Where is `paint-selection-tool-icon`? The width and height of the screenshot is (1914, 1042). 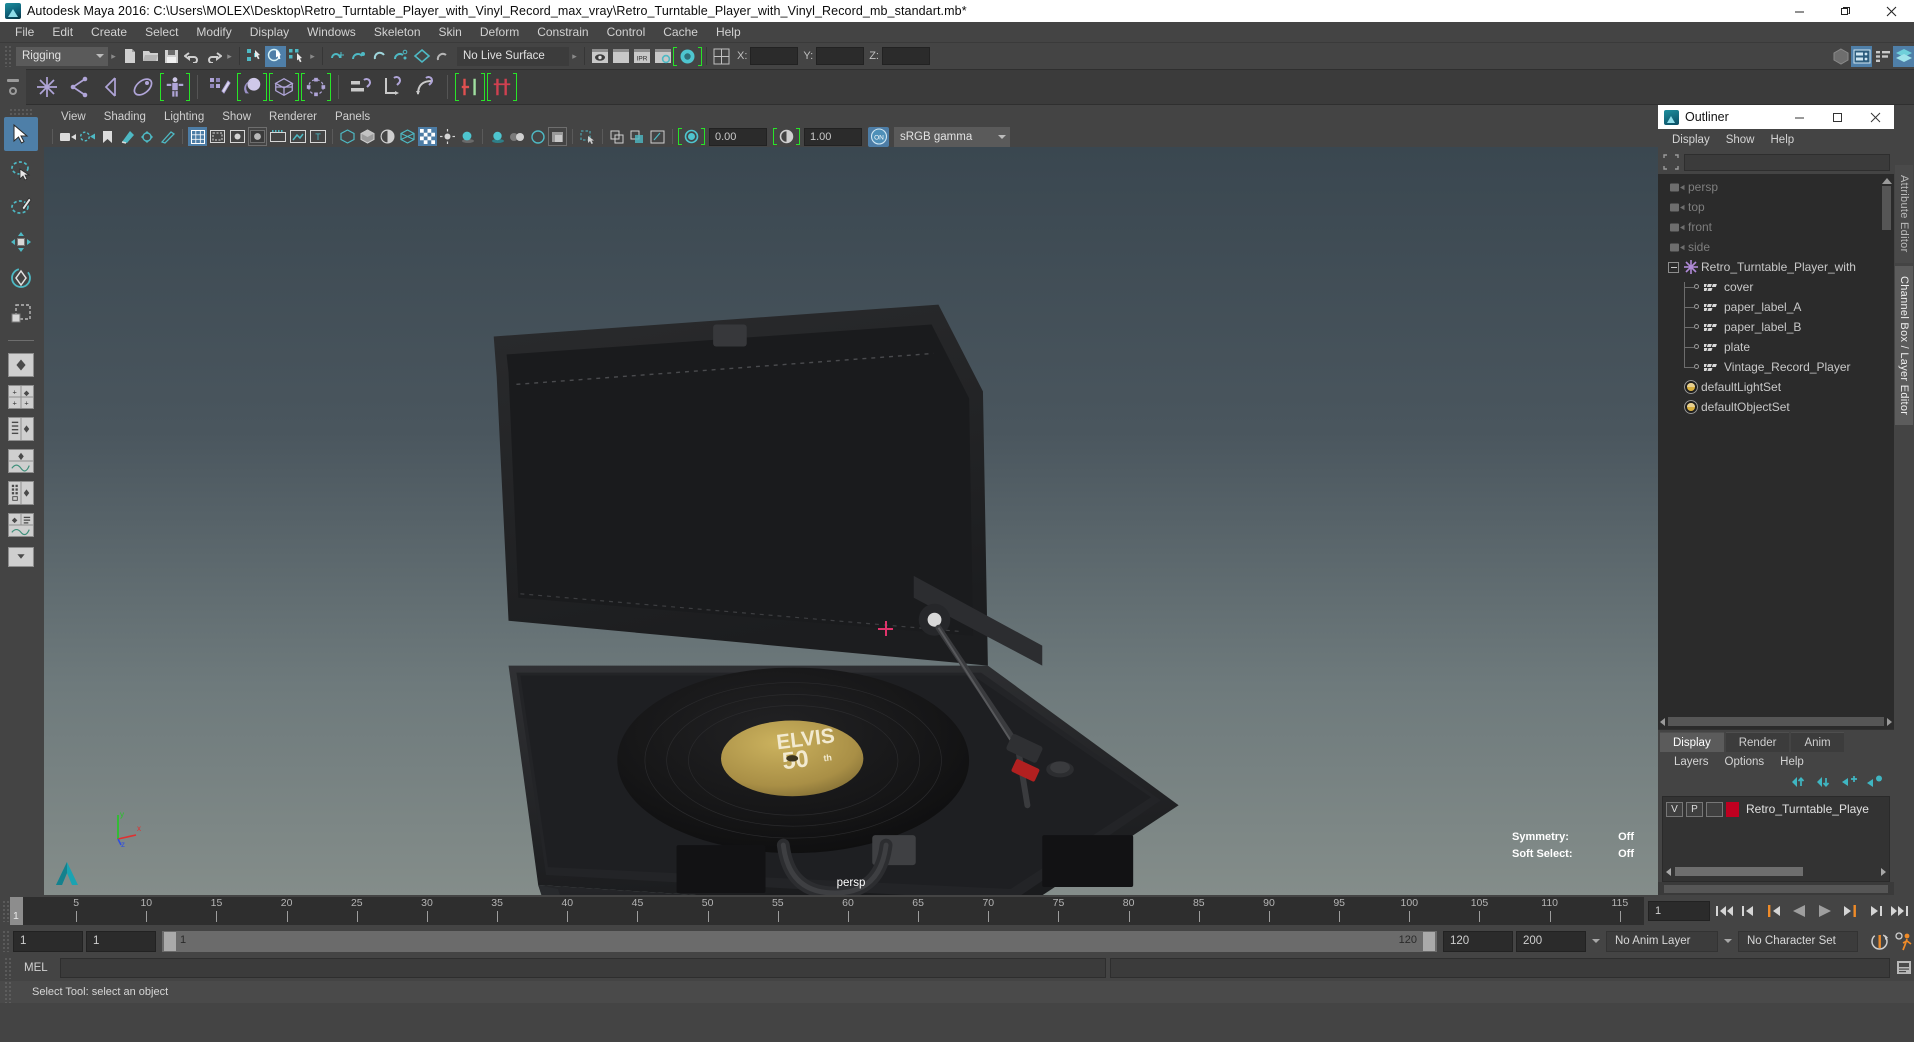
paint-selection-tool-icon is located at coordinates (21, 206).